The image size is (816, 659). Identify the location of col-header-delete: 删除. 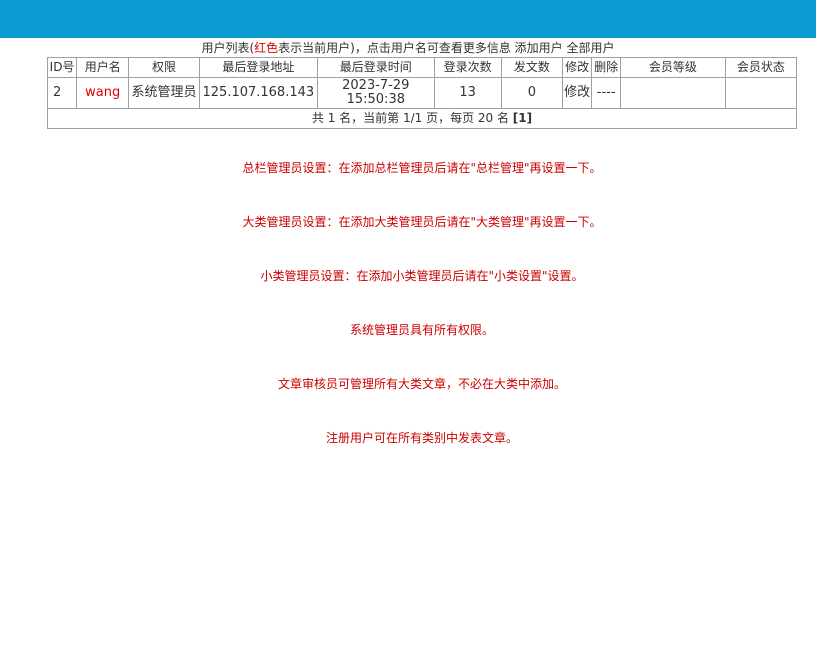
(606, 67).